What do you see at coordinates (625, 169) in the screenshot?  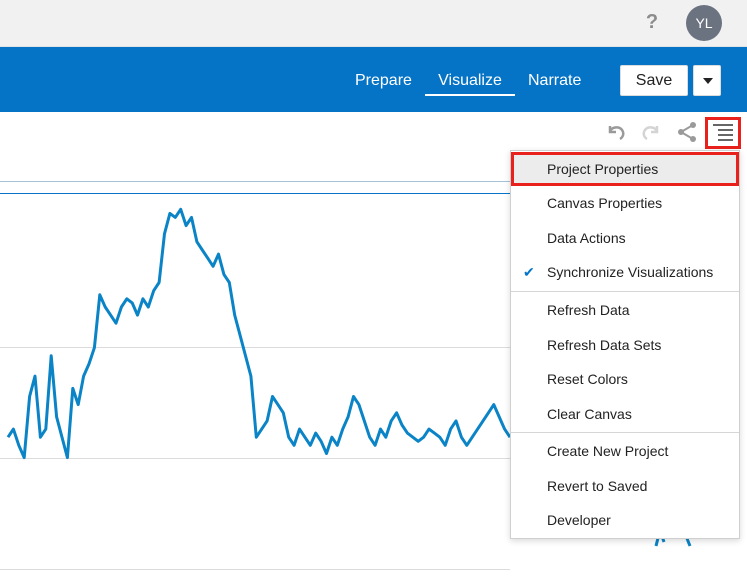 I see `menu-item-project-properties: Project Properties` at bounding box center [625, 169].